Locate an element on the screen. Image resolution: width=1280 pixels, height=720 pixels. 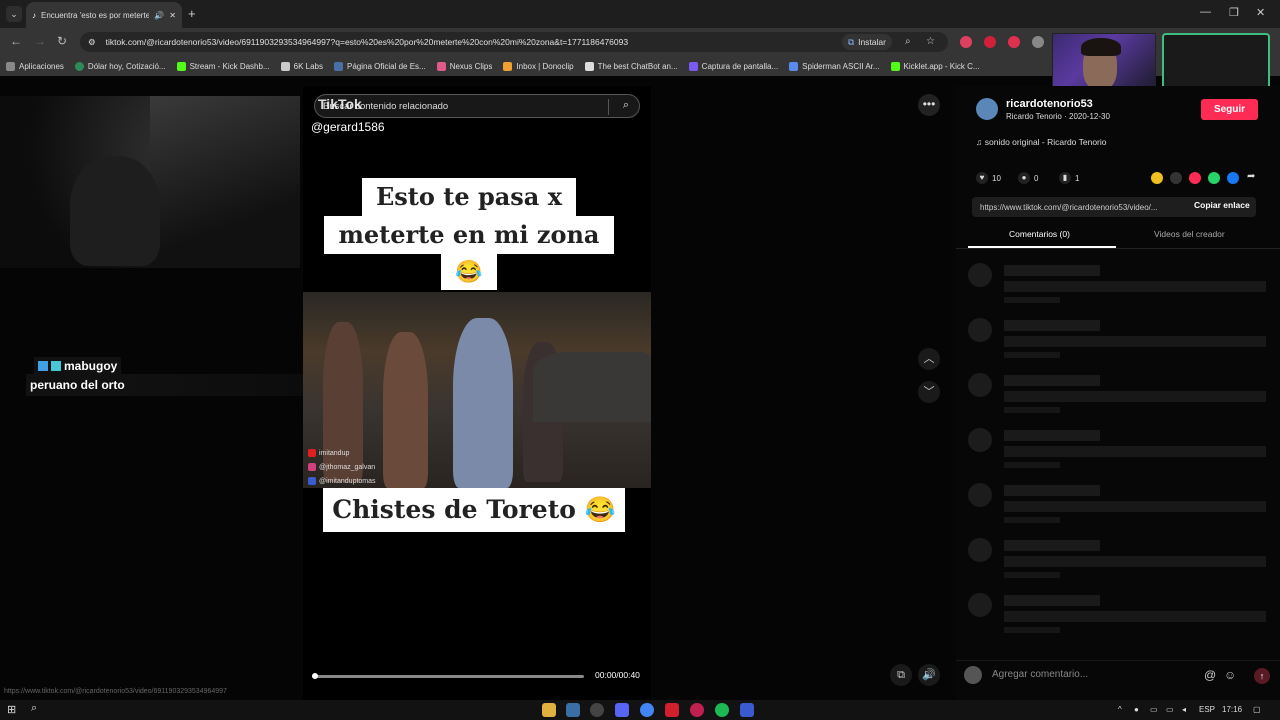
restore-icon: ❐ is located at coordinates (1234, 12).